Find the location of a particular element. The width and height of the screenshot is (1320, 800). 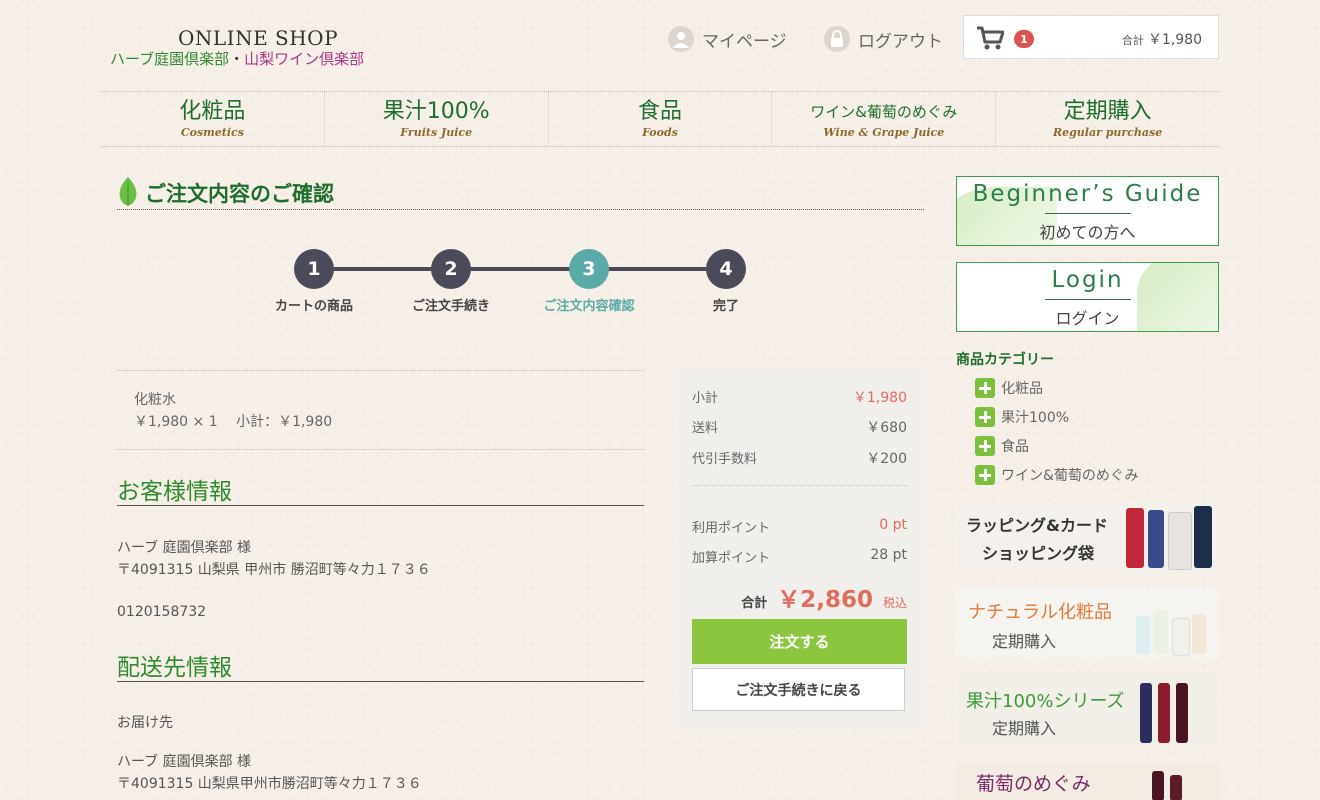

used-points-value: 0 pt is located at coordinates (893, 525).